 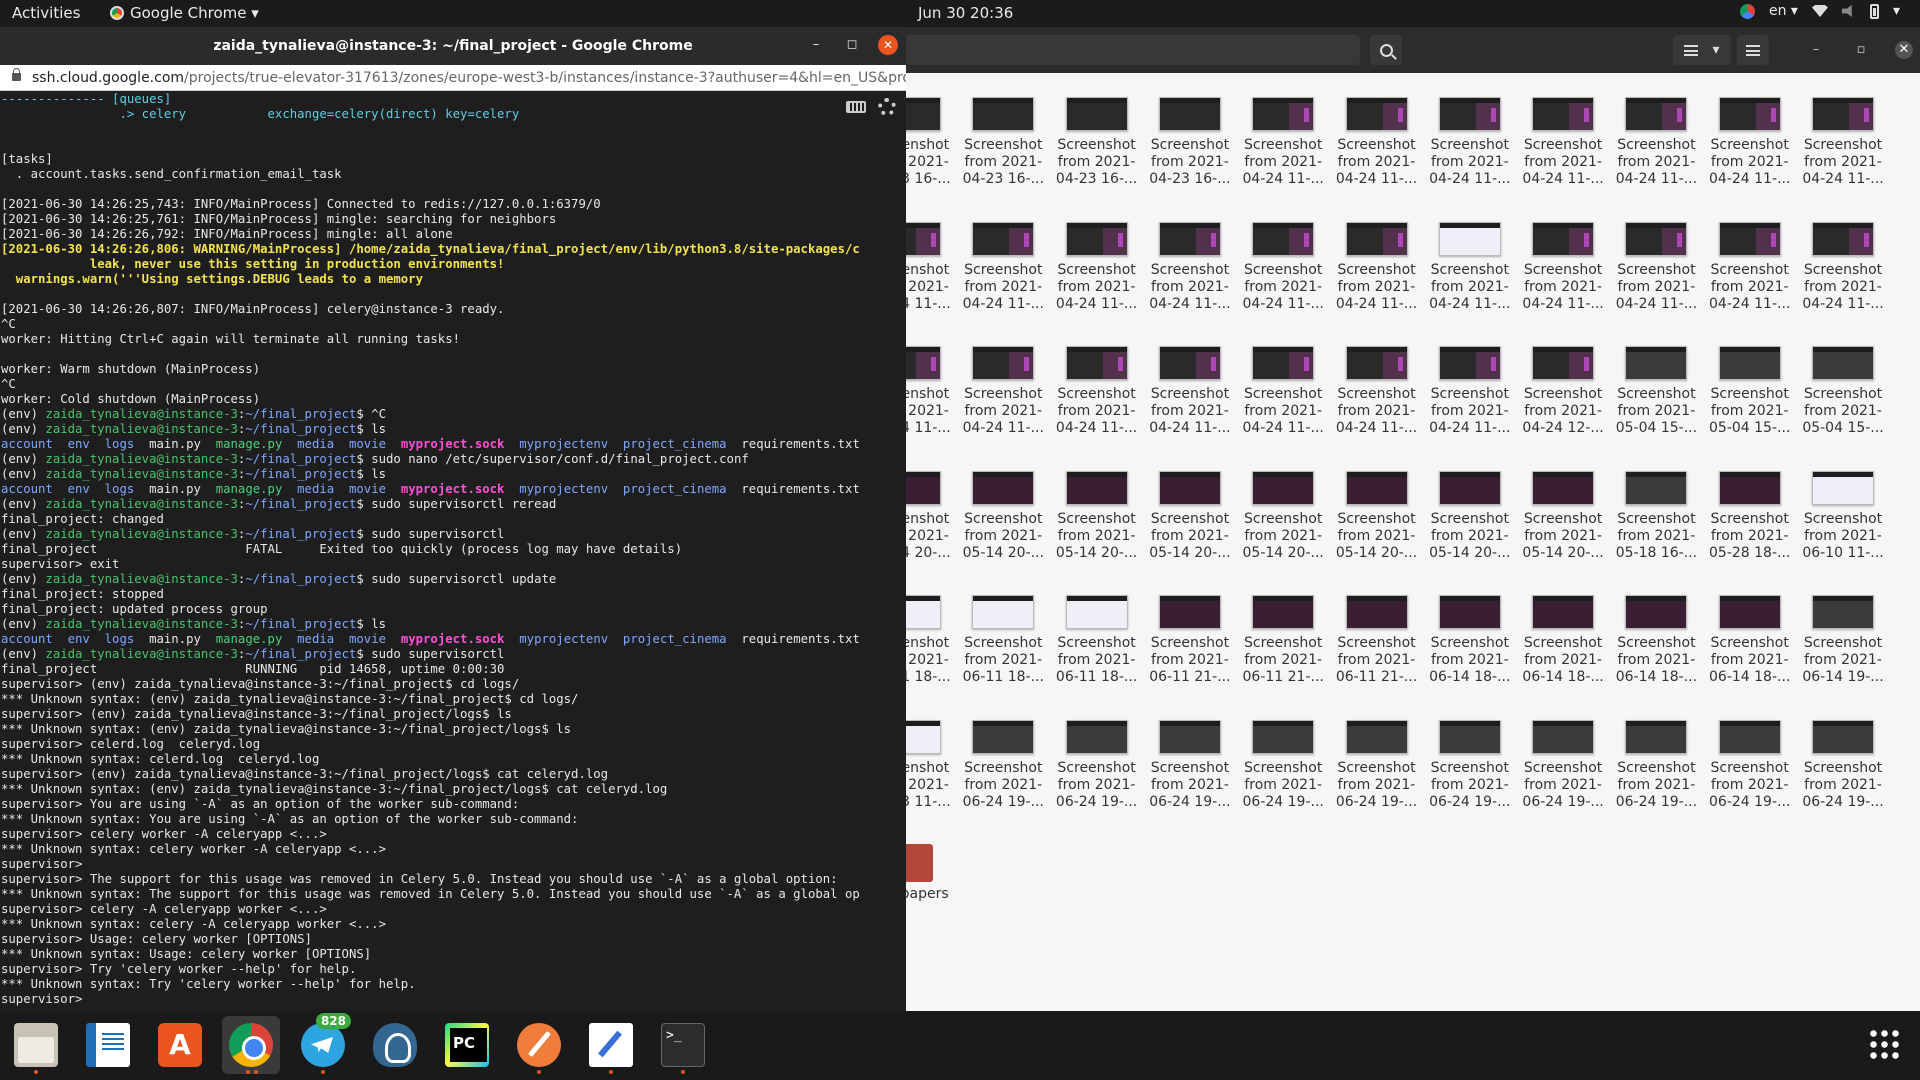 I want to click on clock: Jun 30 20:36, so click(x=965, y=13).